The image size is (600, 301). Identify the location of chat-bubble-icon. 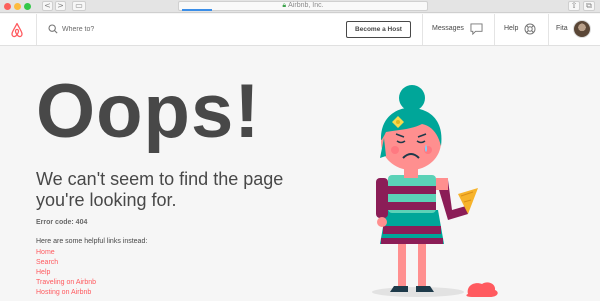
(476, 29).